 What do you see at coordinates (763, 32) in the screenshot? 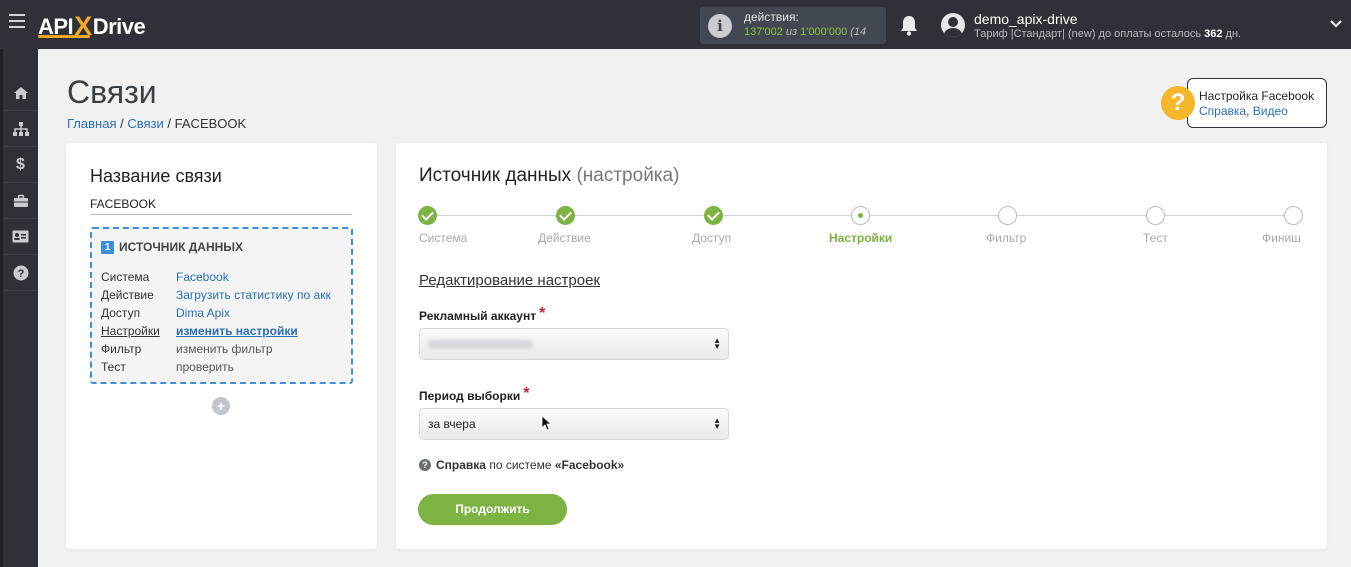
I see `actions-used: 137'002` at bounding box center [763, 32].